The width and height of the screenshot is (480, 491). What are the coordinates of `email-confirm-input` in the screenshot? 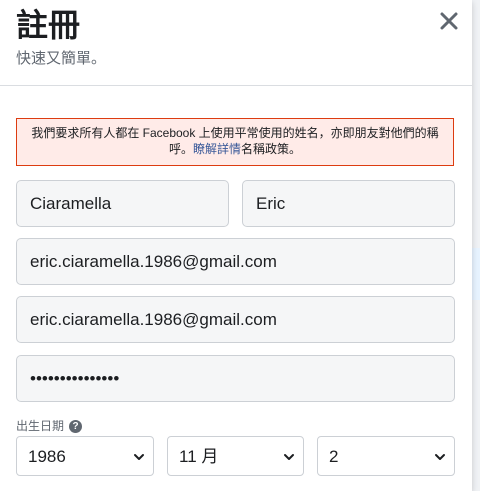 It's located at (235, 319).